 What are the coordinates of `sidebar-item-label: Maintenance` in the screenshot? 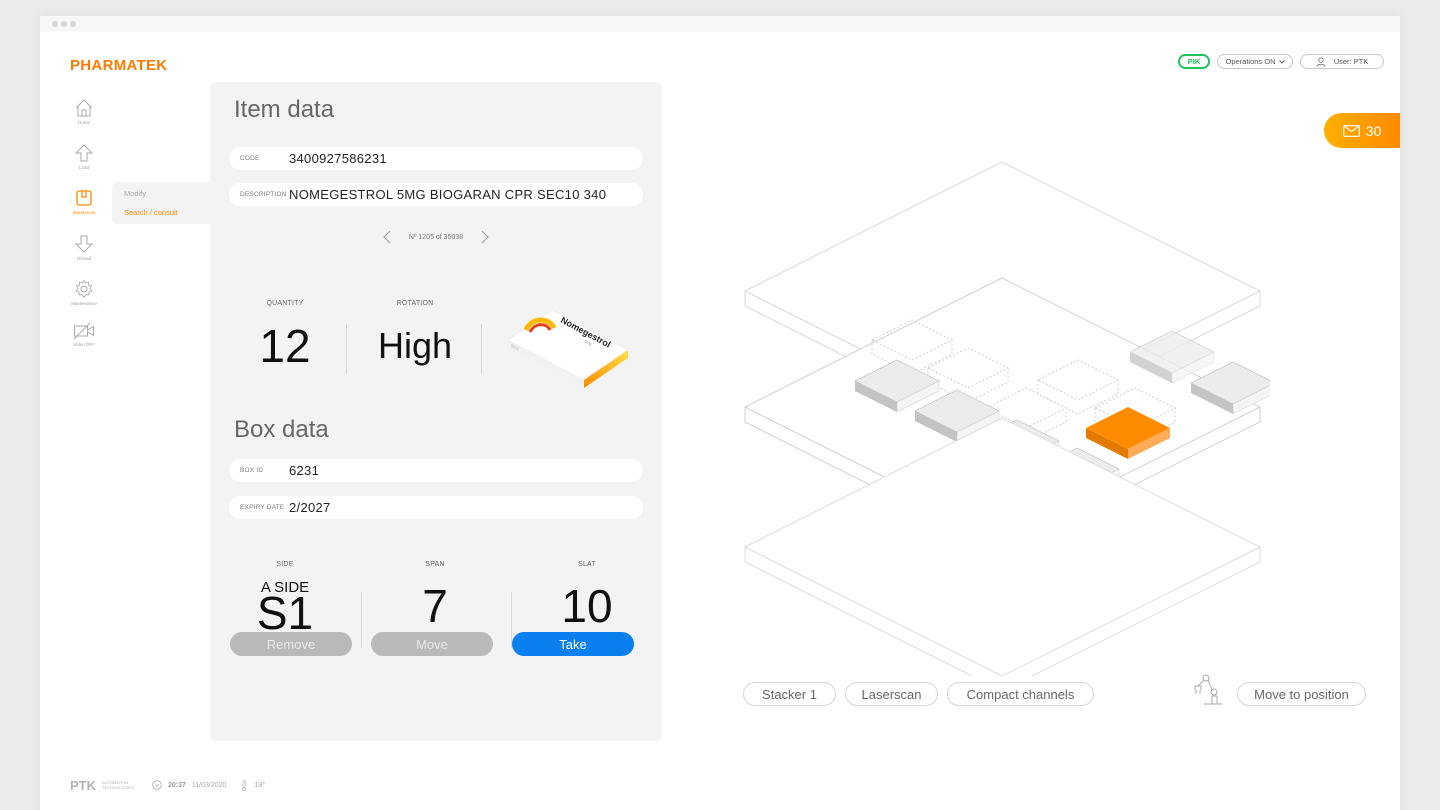 It's located at (84, 303).